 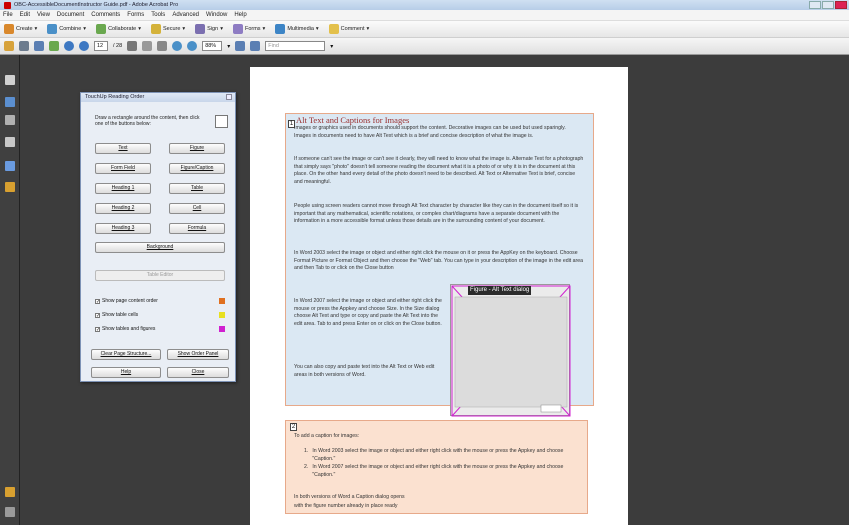 What do you see at coordinates (39, 46) in the screenshot?
I see `save-icon` at bounding box center [39, 46].